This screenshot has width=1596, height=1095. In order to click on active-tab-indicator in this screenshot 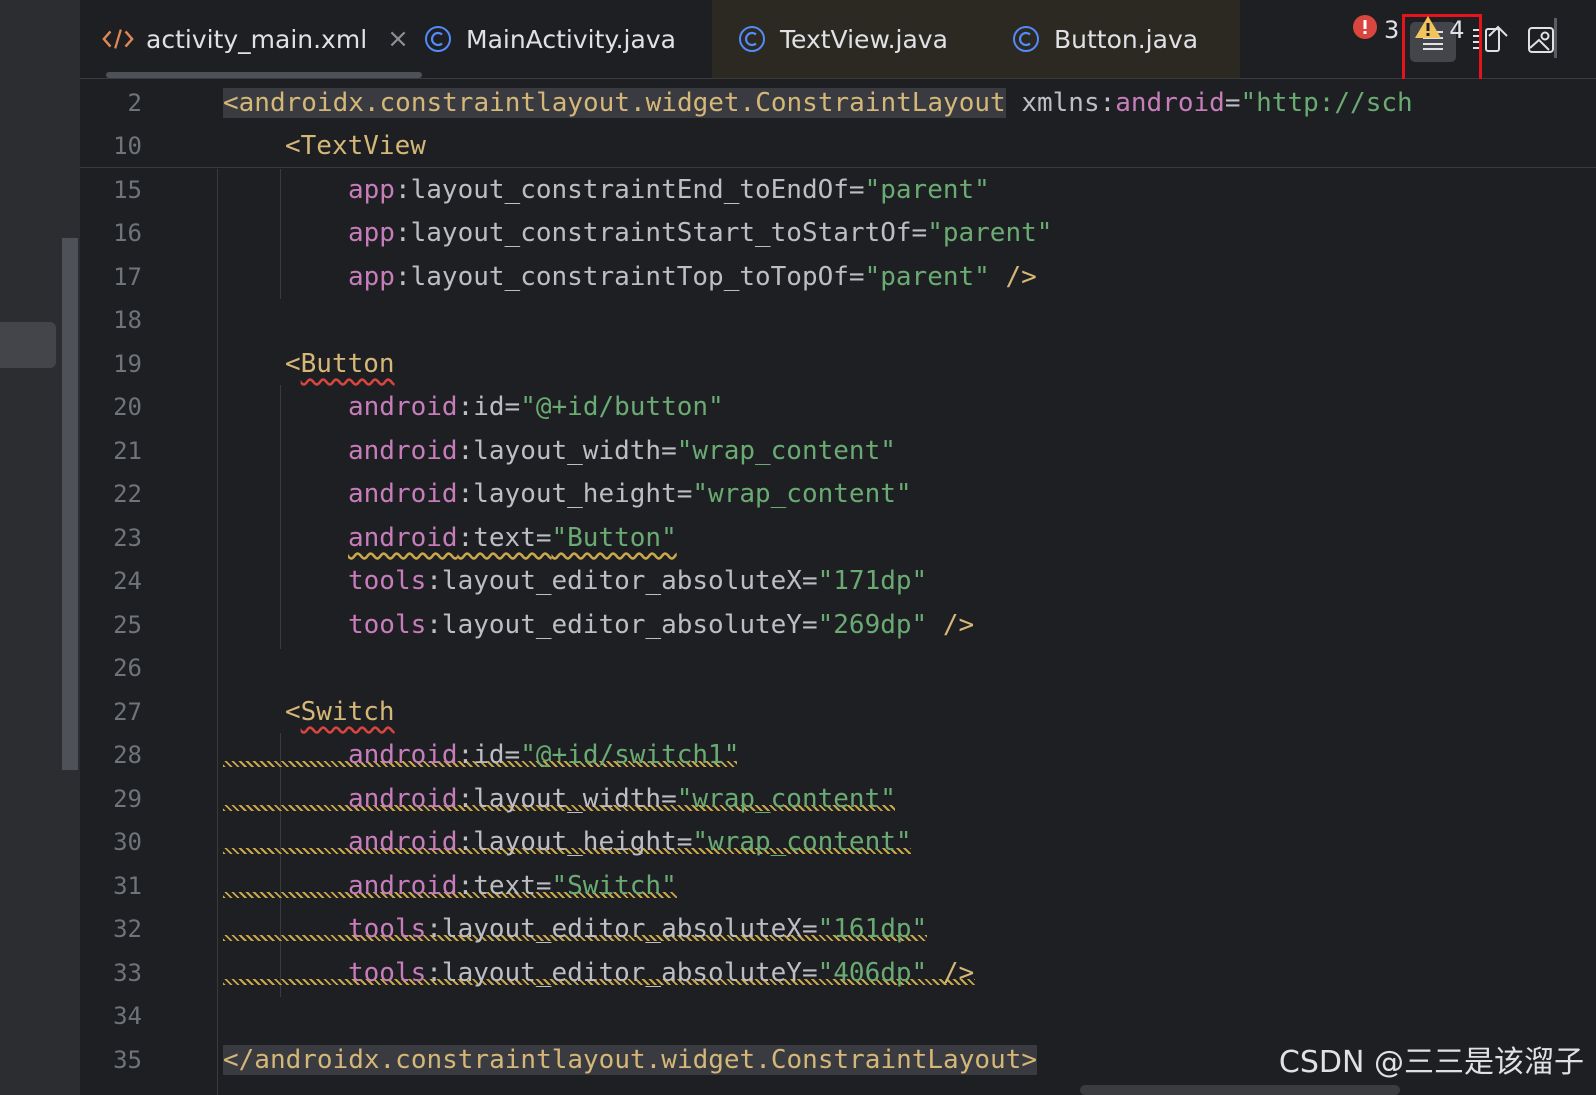, I will do `click(264, 75)`.